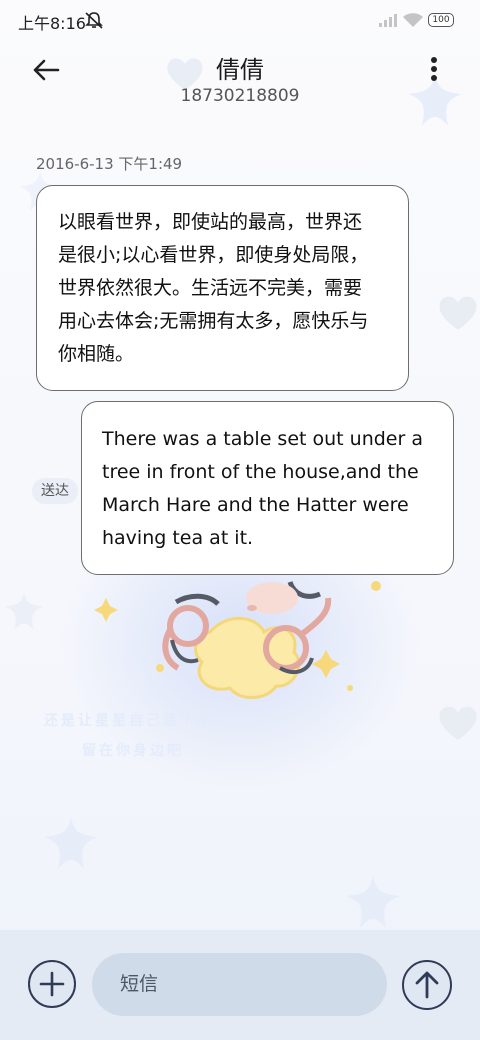 Image resolution: width=480 pixels, height=1040 pixels. I want to click on message-text-line: tree in front of the house,and the, so click(260, 472).